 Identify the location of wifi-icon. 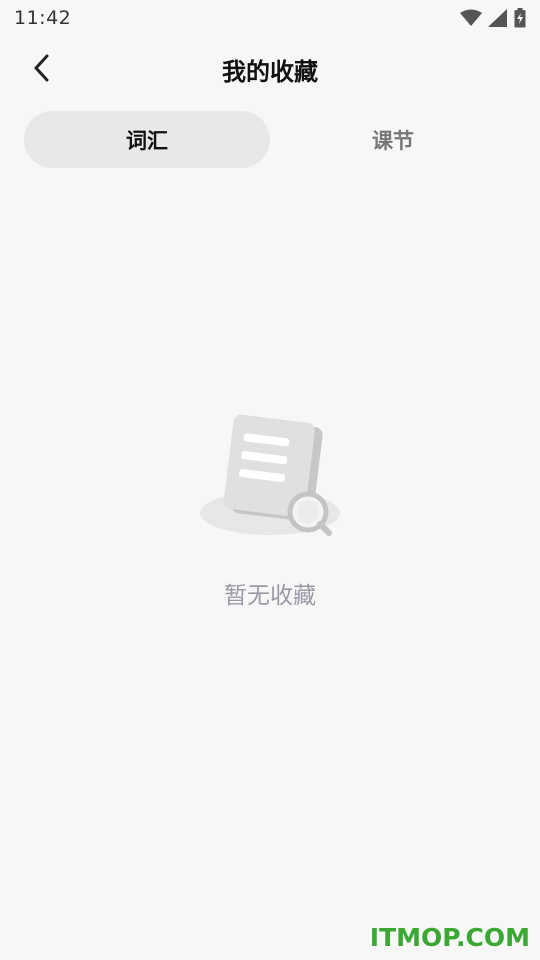
(471, 17).